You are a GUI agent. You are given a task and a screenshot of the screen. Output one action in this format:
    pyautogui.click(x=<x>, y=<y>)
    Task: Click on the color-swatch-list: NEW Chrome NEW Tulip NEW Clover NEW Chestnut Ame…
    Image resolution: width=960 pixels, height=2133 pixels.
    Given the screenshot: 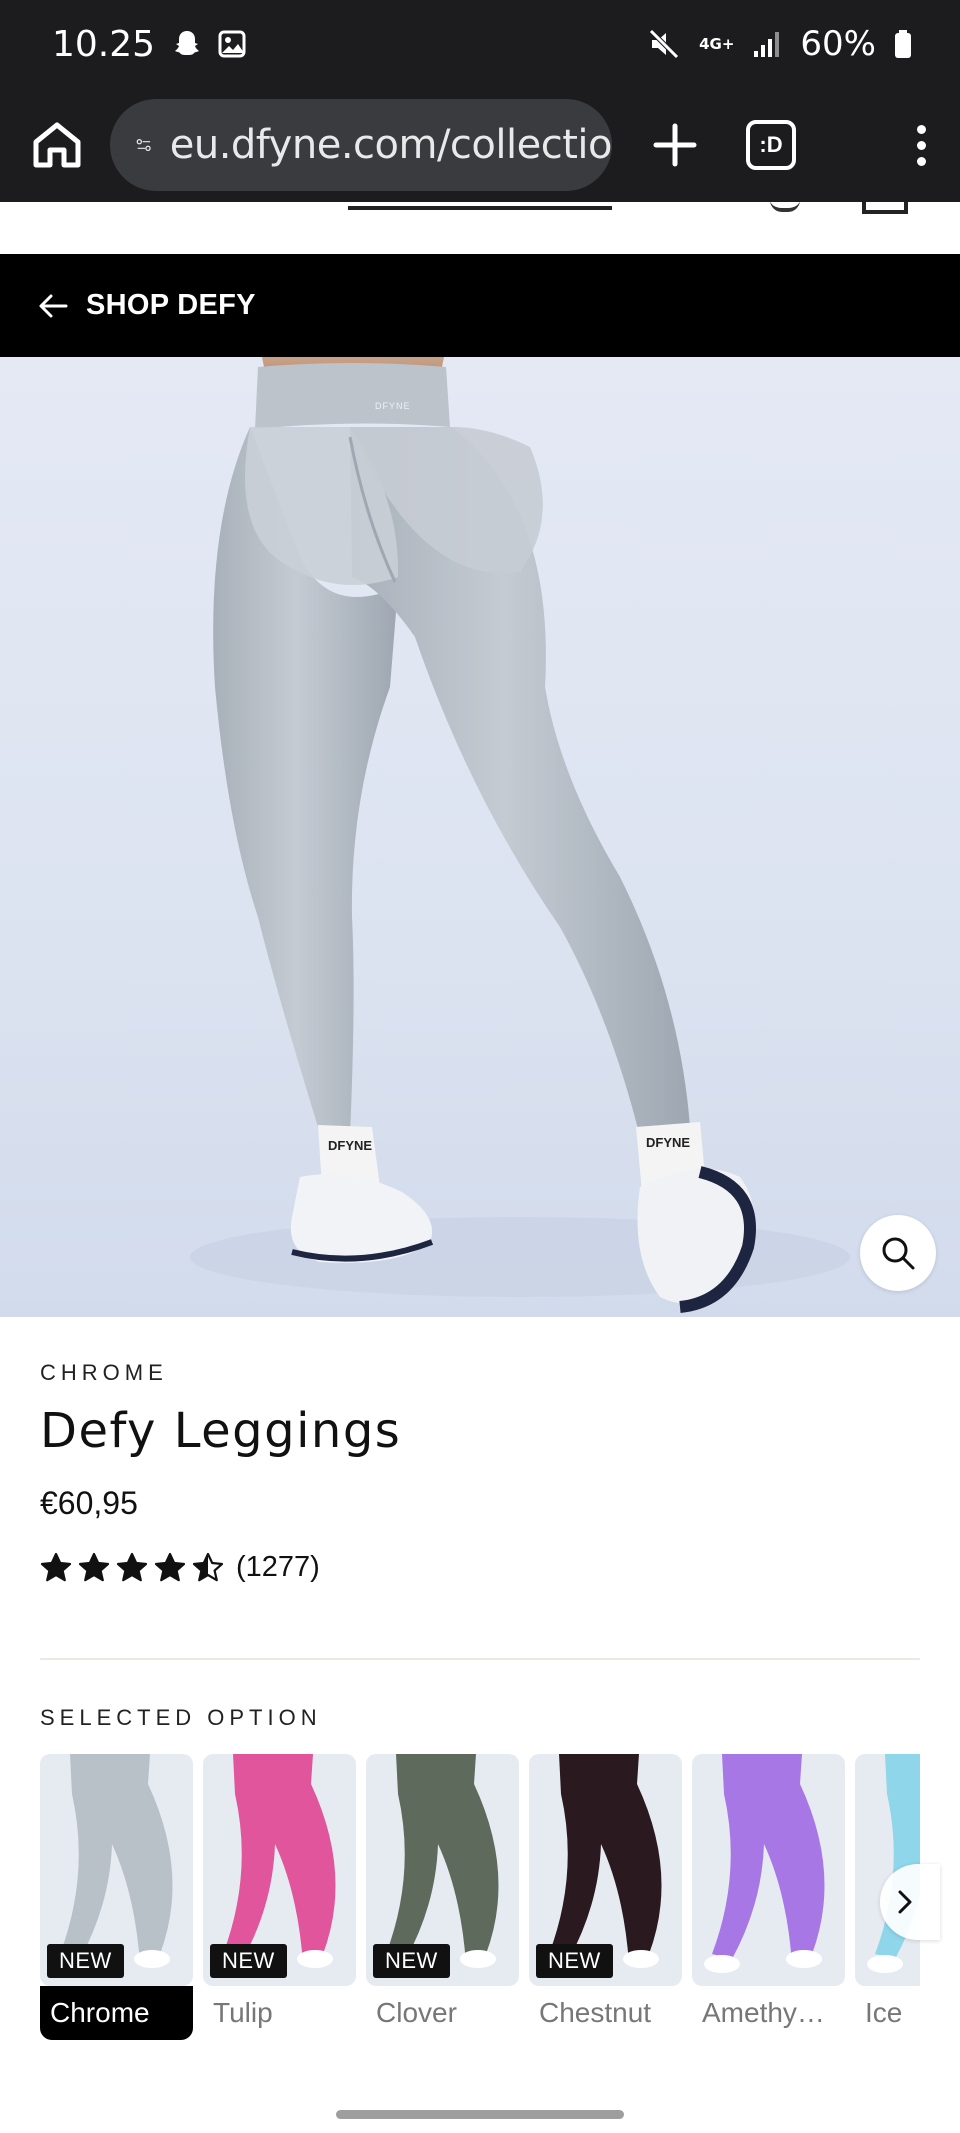 What is the action you would take?
    pyautogui.click(x=480, y=1899)
    